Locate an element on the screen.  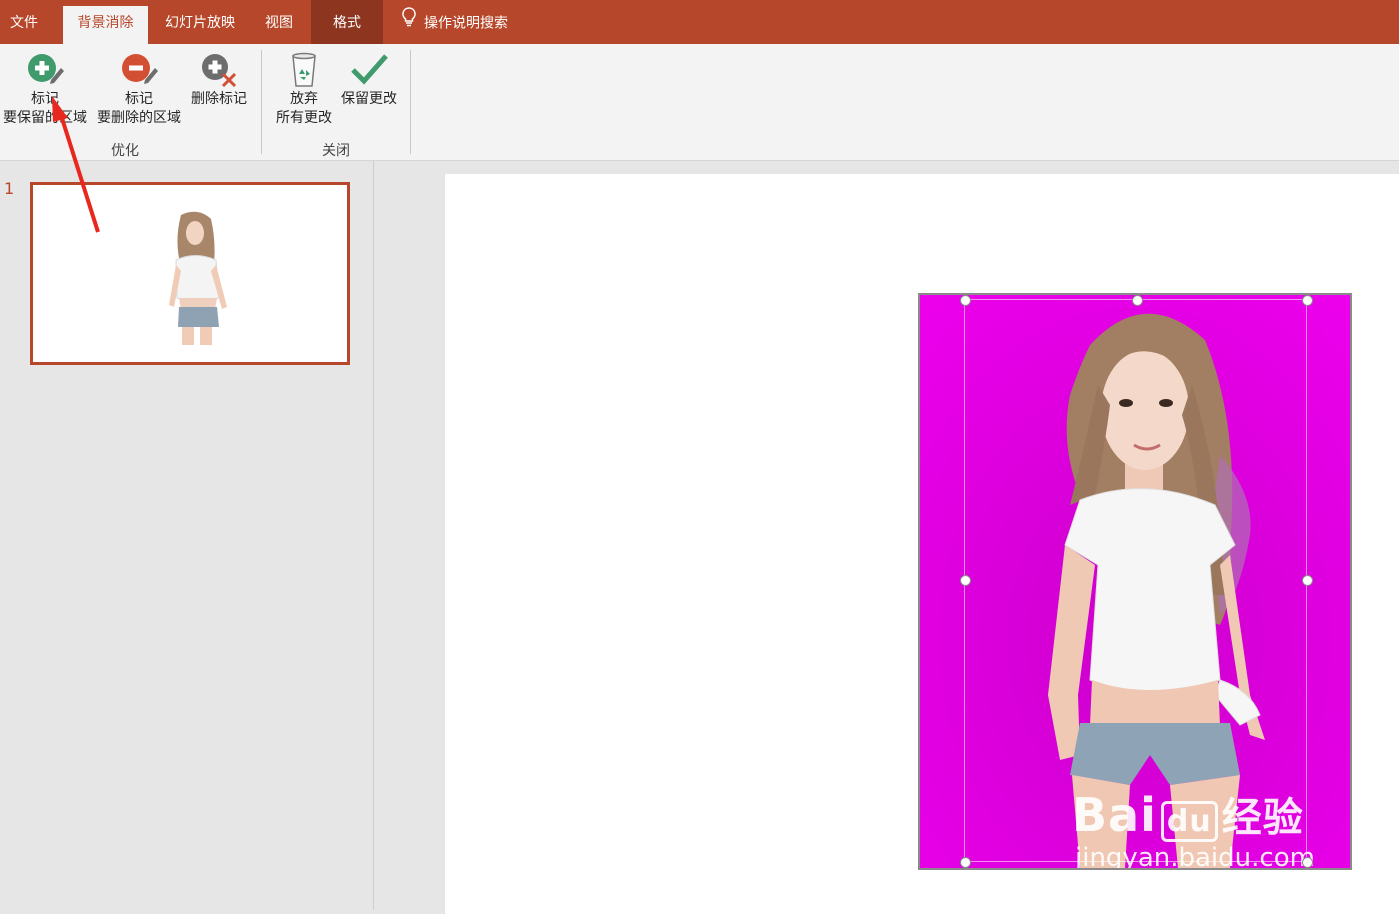
delete-mark-button: 删除标记 is located at coordinates (219, 79).